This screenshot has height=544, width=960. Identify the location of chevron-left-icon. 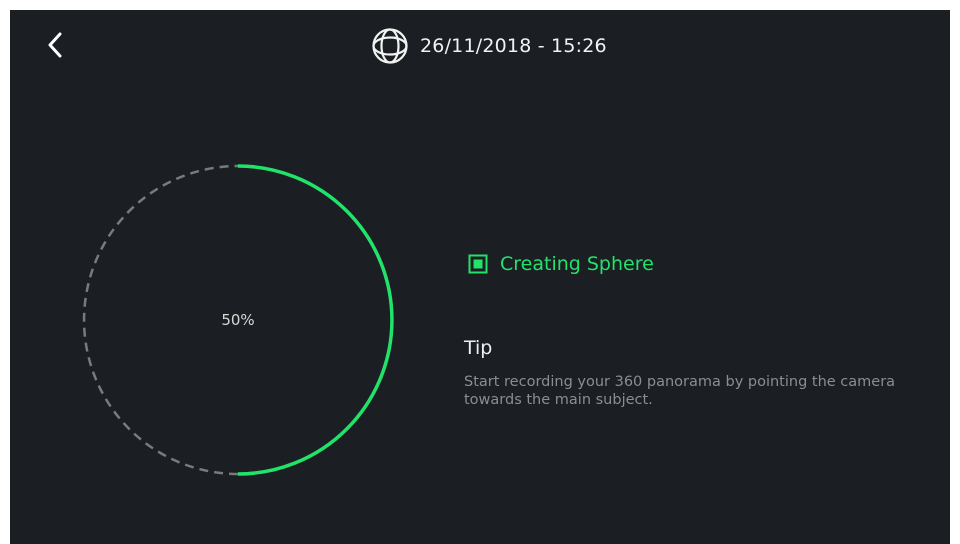
(55, 45).